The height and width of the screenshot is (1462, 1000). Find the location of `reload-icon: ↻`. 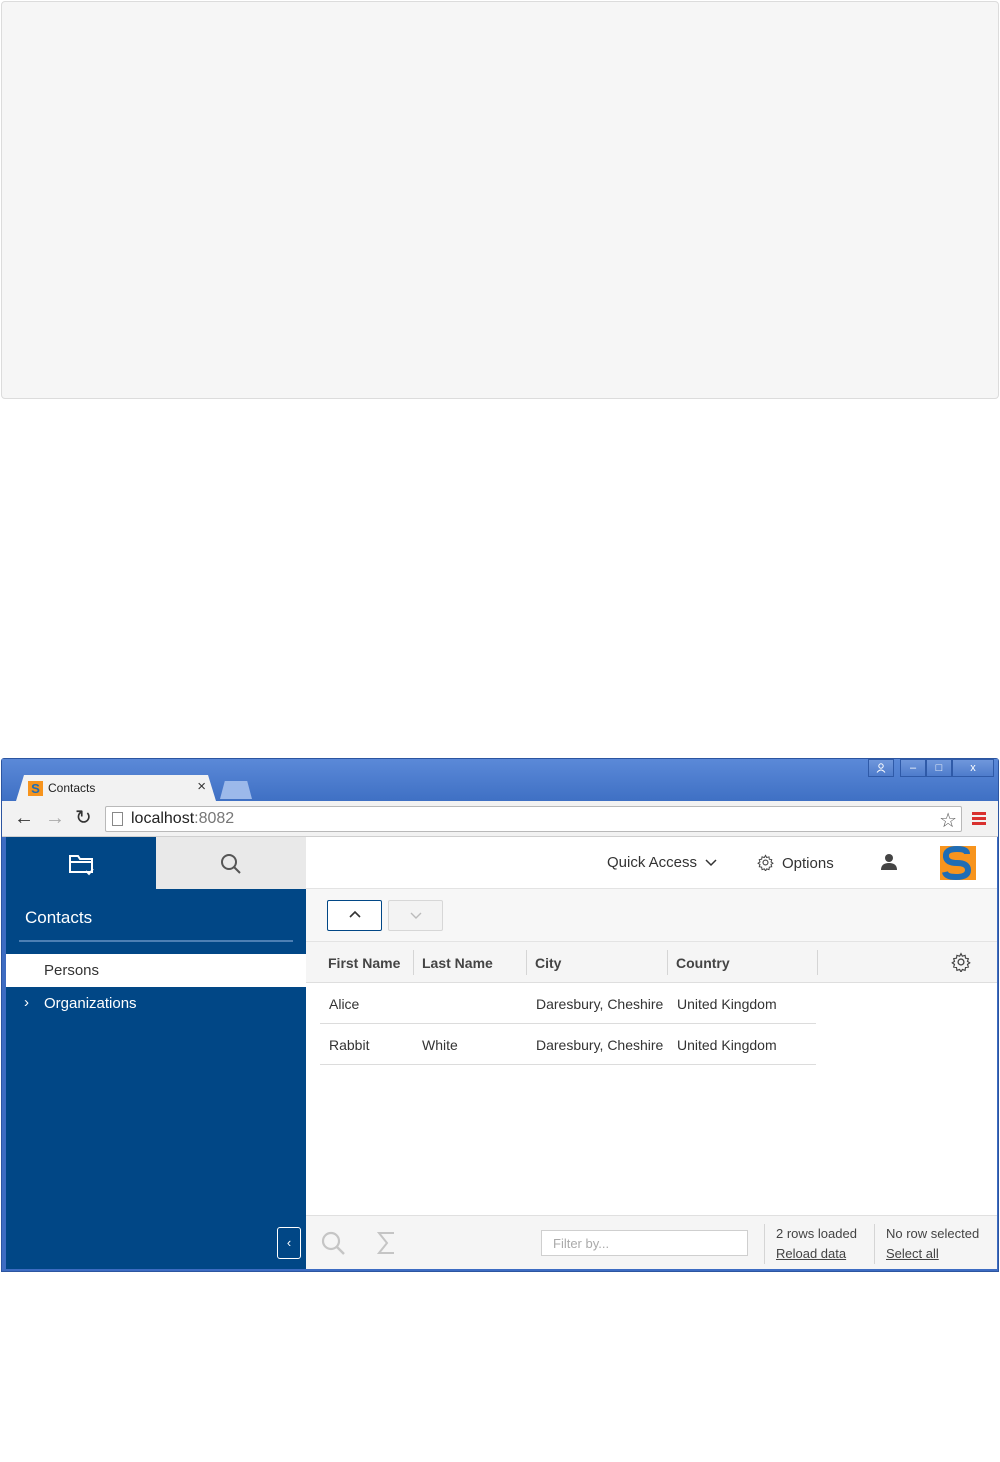

reload-icon: ↻ is located at coordinates (83, 818).